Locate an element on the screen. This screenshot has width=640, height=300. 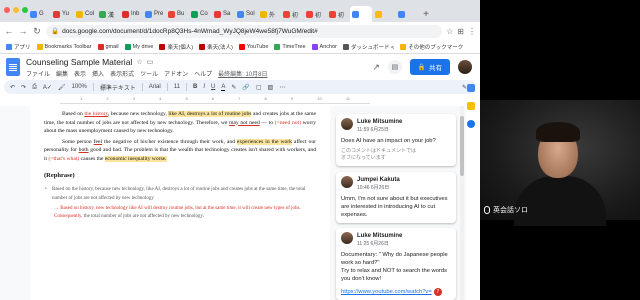
browser-tab: 外 is located at coordinates (269, 14).